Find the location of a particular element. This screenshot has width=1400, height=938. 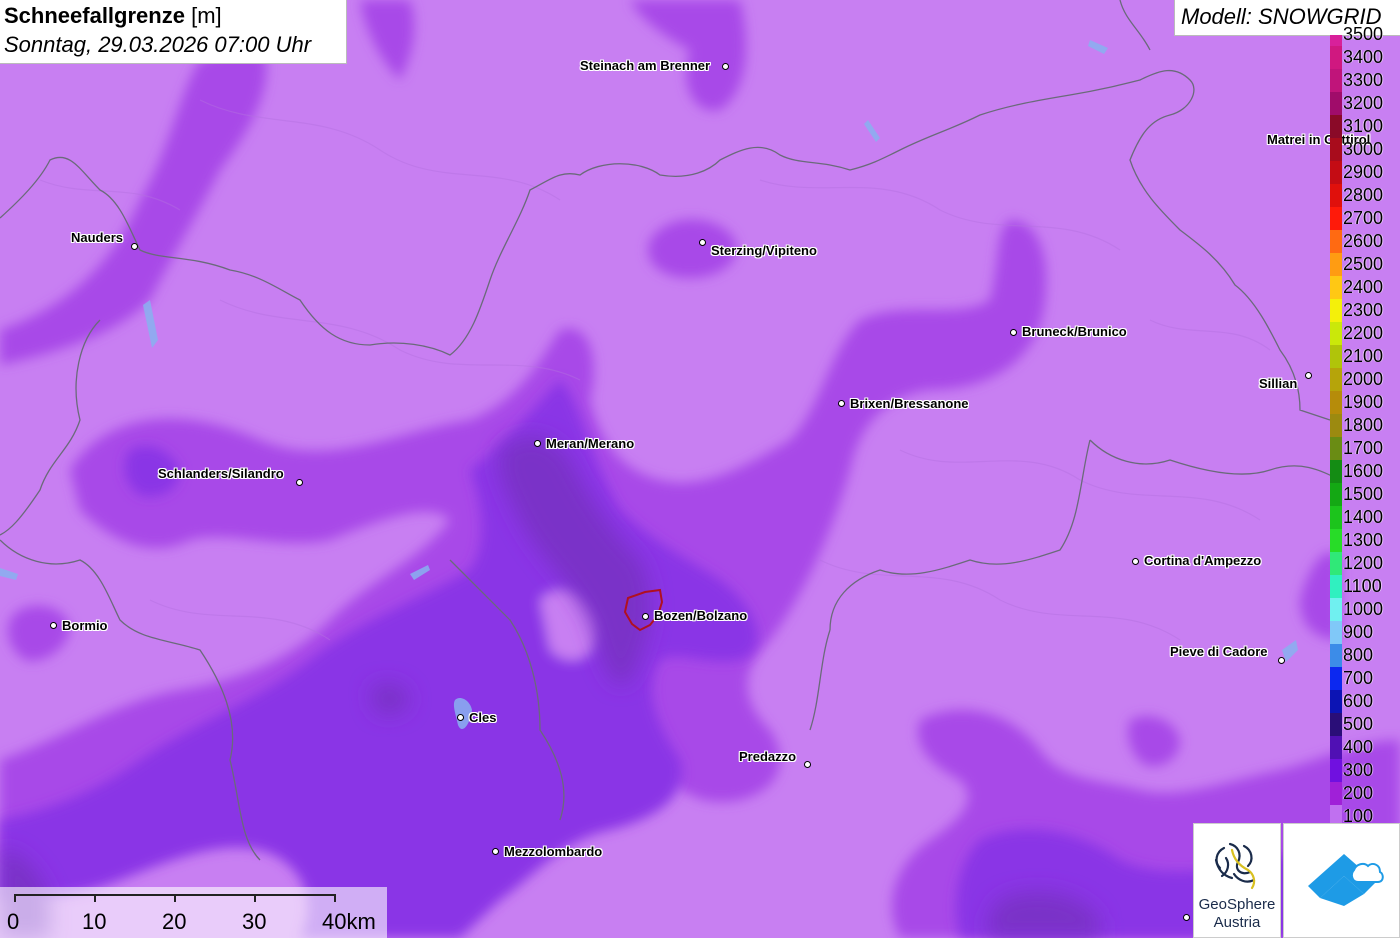

parameter-unit: [m] is located at coordinates (206, 15).